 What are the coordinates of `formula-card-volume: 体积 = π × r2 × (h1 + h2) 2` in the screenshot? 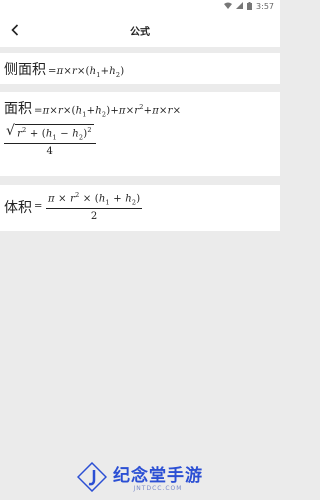 It's located at (140, 208).